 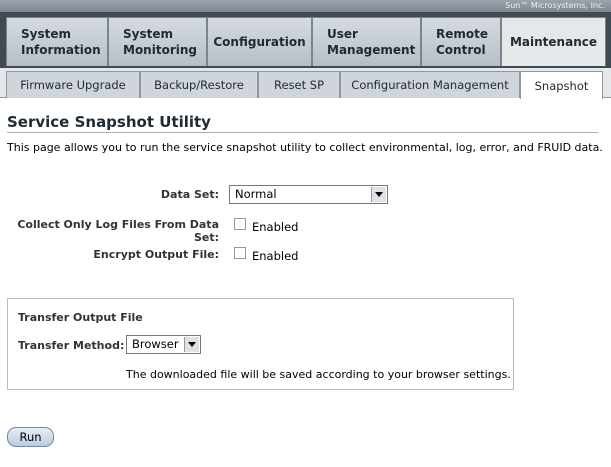 I want to click on collect-logs-label: Collect Only Log Files From Data Set:, so click(x=118, y=231).